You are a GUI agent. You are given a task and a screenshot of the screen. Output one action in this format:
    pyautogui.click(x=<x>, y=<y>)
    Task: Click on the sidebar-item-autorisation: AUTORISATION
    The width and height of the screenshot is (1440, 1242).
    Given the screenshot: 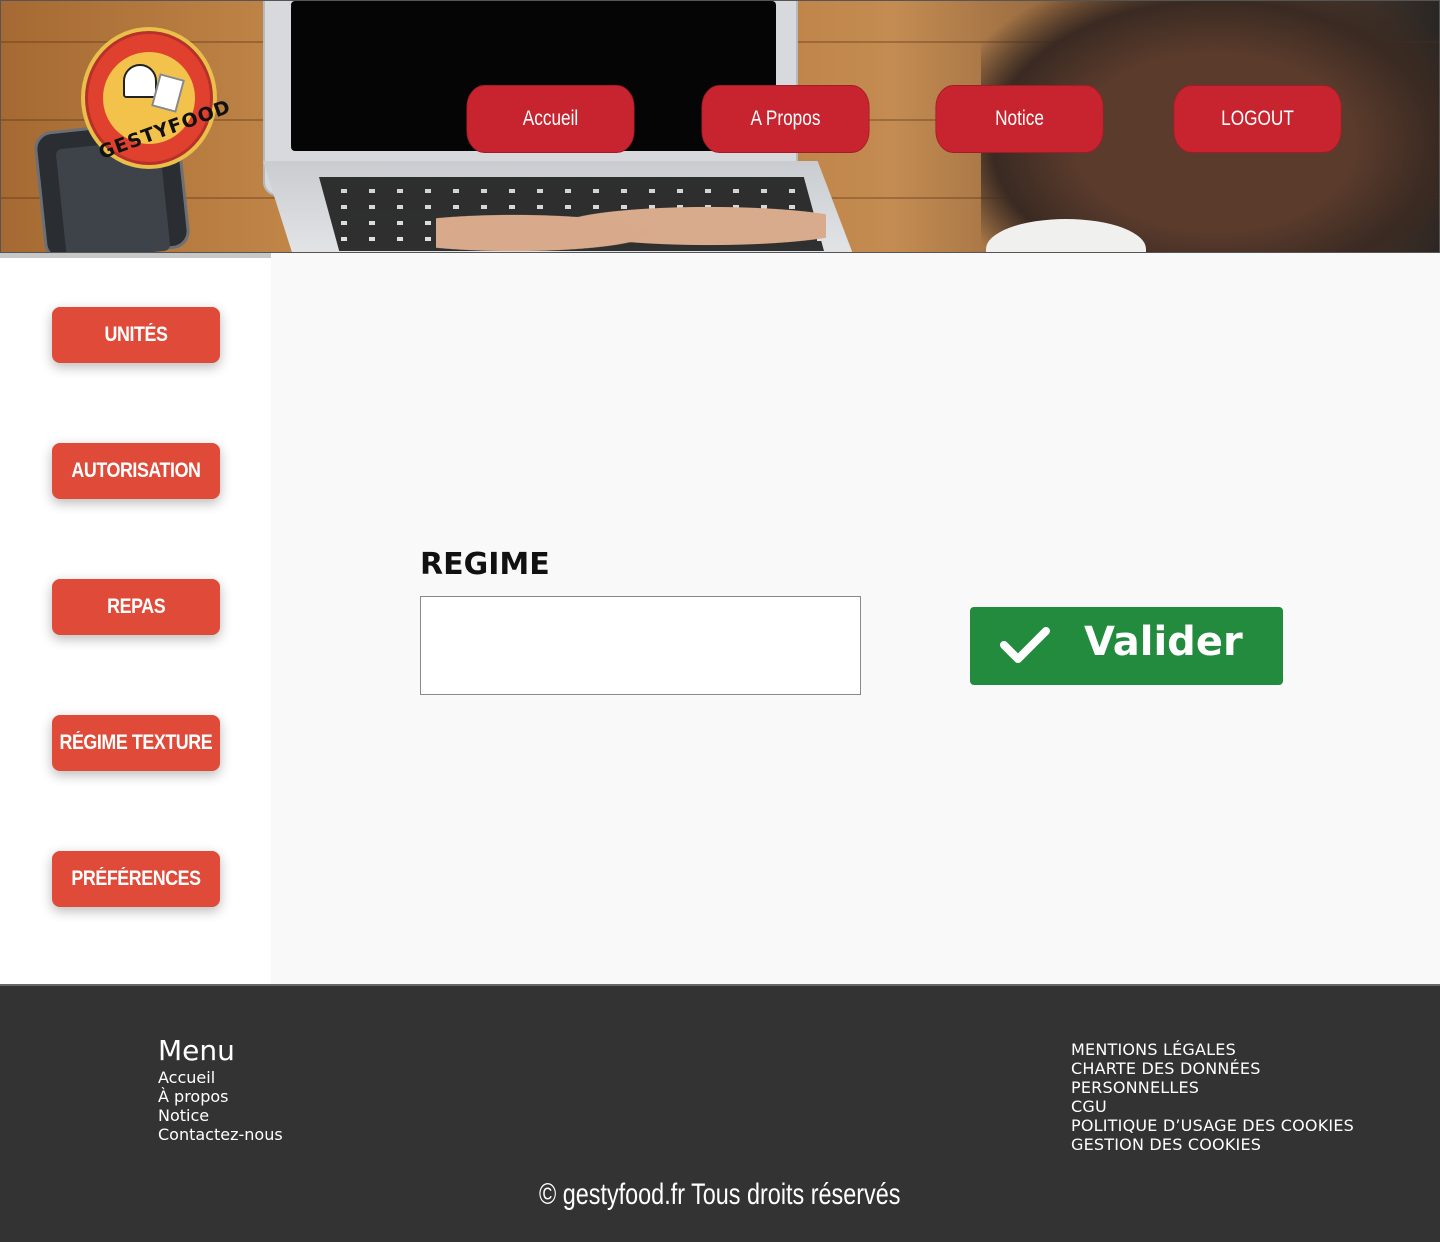 What is the action you would take?
    pyautogui.click(x=136, y=471)
    